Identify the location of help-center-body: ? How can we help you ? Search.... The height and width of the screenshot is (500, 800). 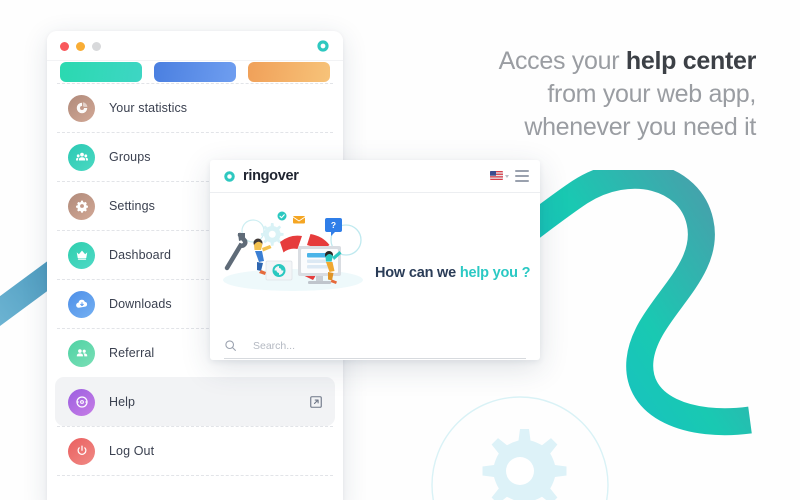
(375, 276).